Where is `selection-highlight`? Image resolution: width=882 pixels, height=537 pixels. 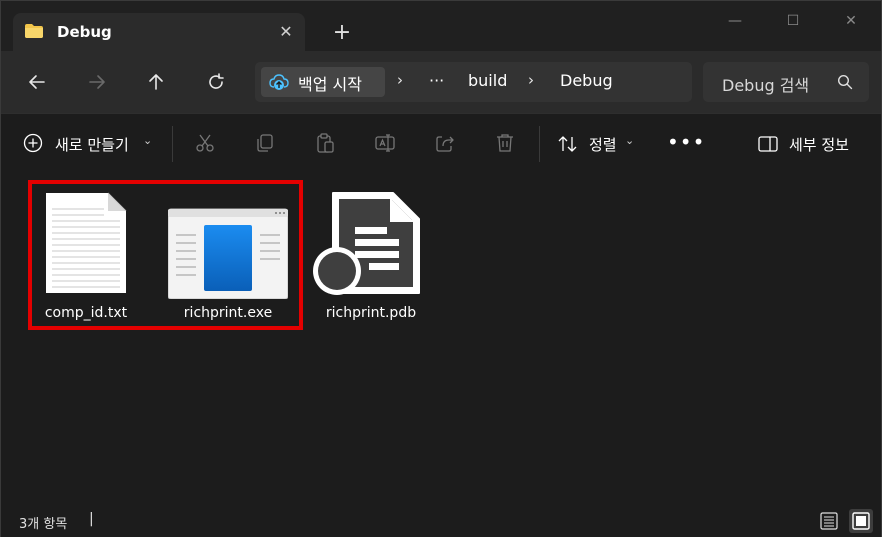
selection-highlight is located at coordinates (165, 255).